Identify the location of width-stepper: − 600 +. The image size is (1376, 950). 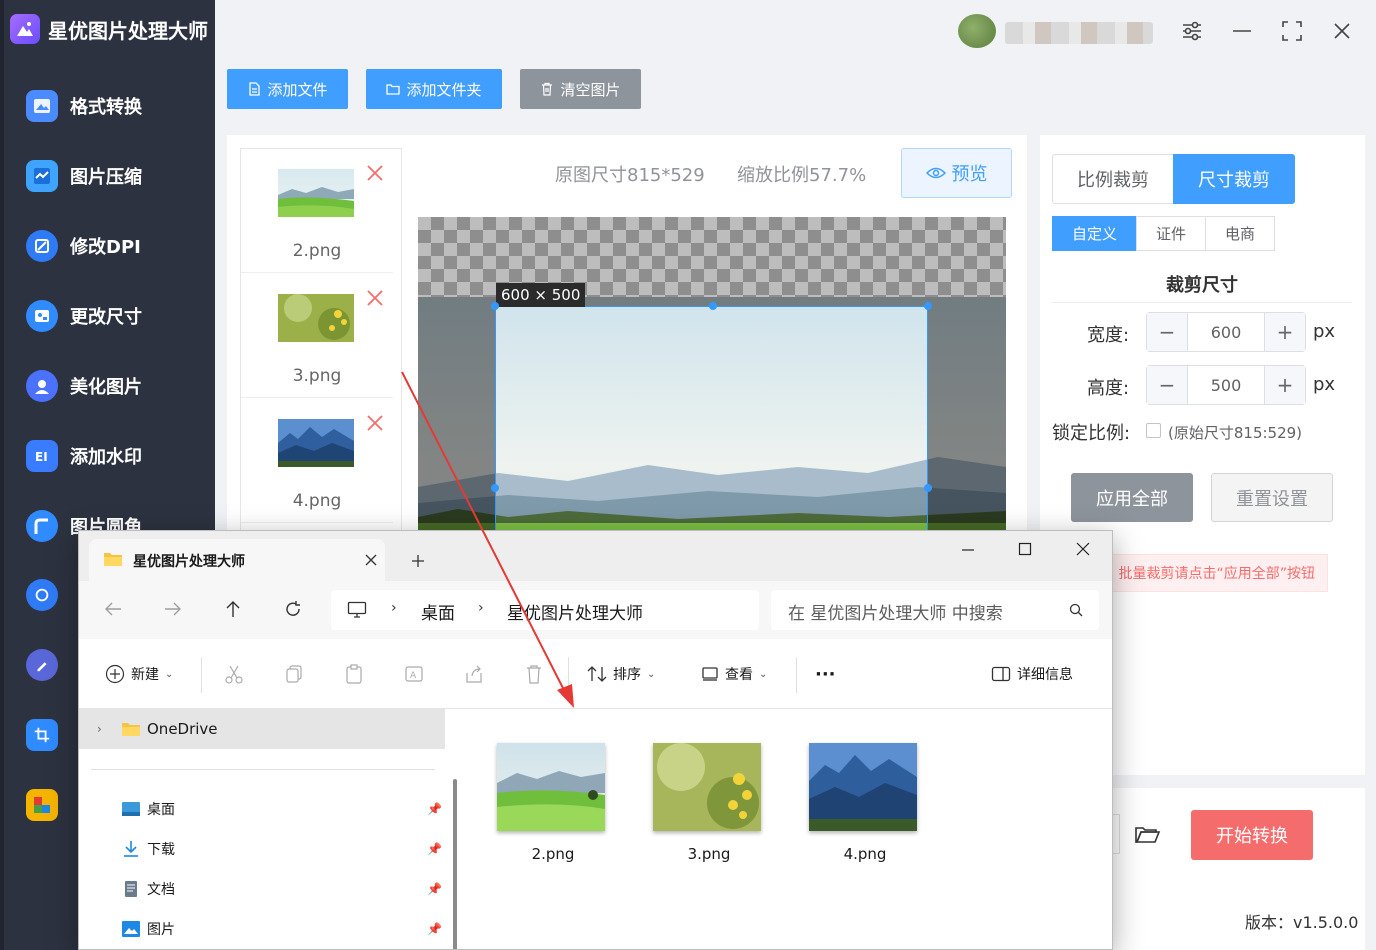
(1226, 332).